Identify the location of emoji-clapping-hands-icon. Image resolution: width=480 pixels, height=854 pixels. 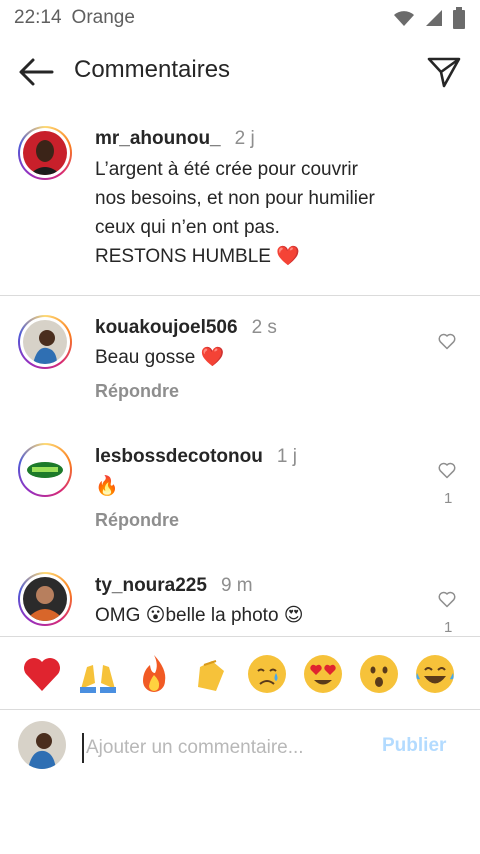
(211, 674).